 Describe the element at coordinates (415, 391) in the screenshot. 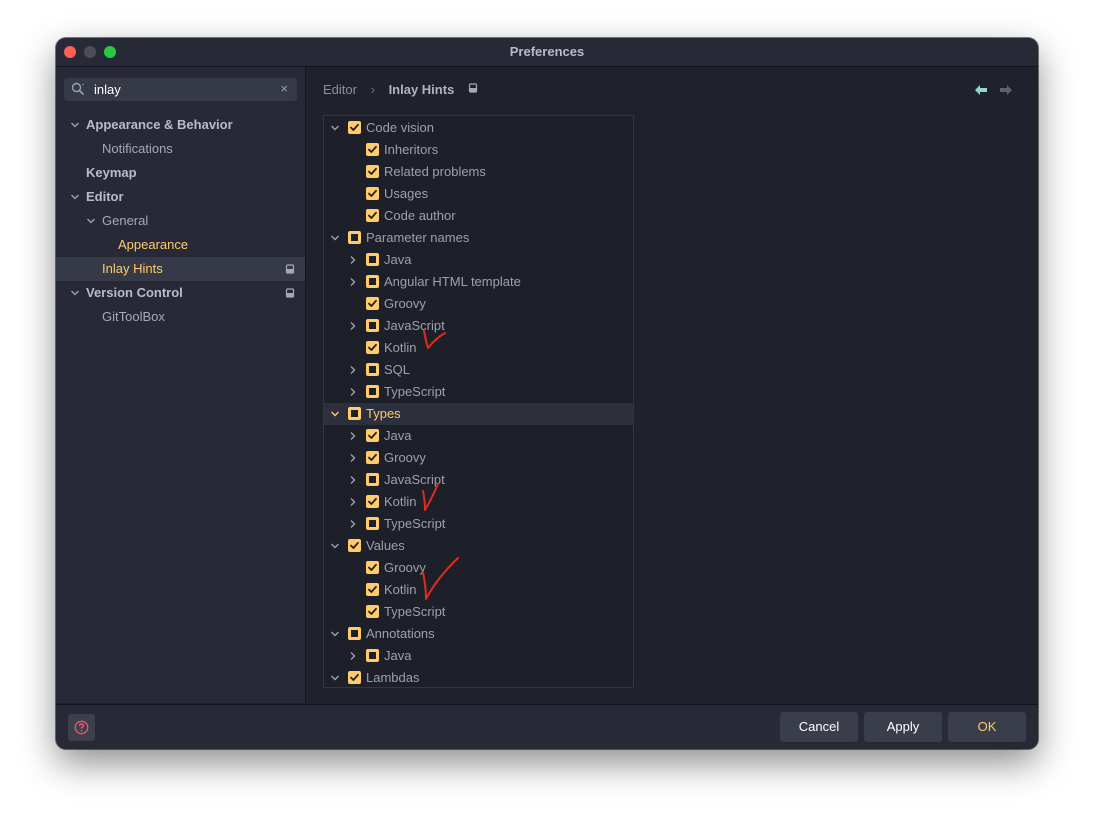

I see `hint-label: TypeScript` at that location.